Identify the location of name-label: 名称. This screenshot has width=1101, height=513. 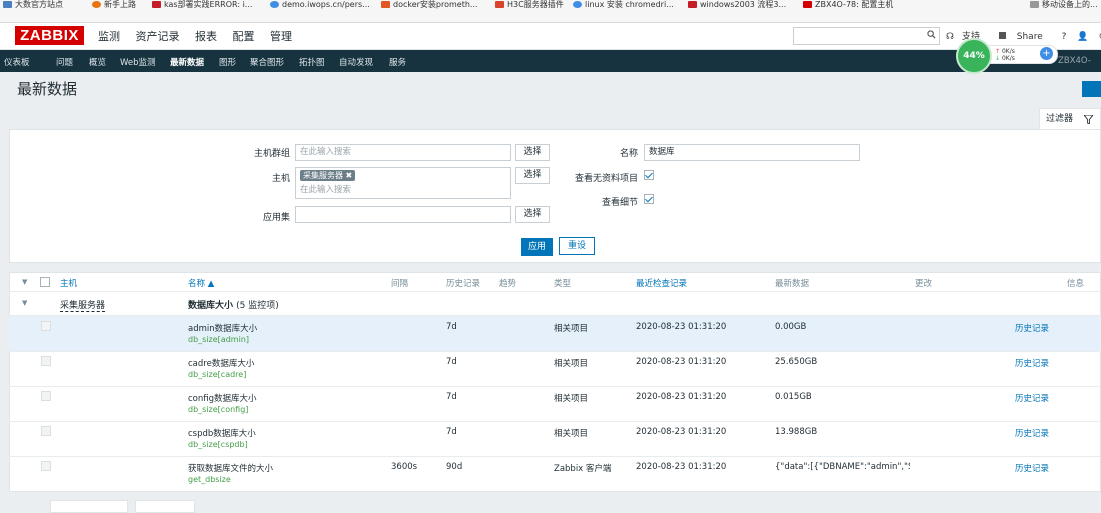
(628, 154).